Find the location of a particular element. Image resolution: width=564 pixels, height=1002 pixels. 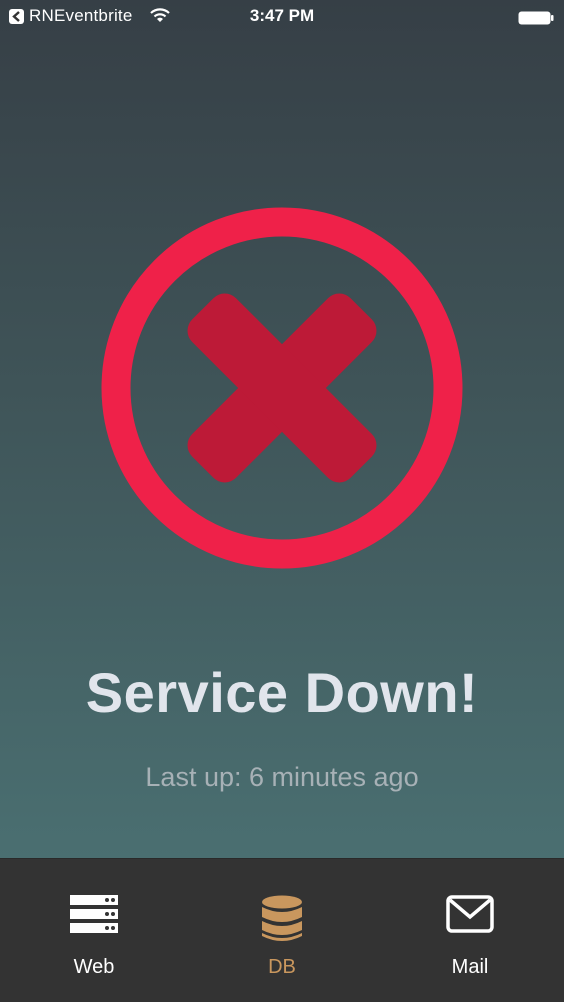

server-icon is located at coordinates (94, 916).